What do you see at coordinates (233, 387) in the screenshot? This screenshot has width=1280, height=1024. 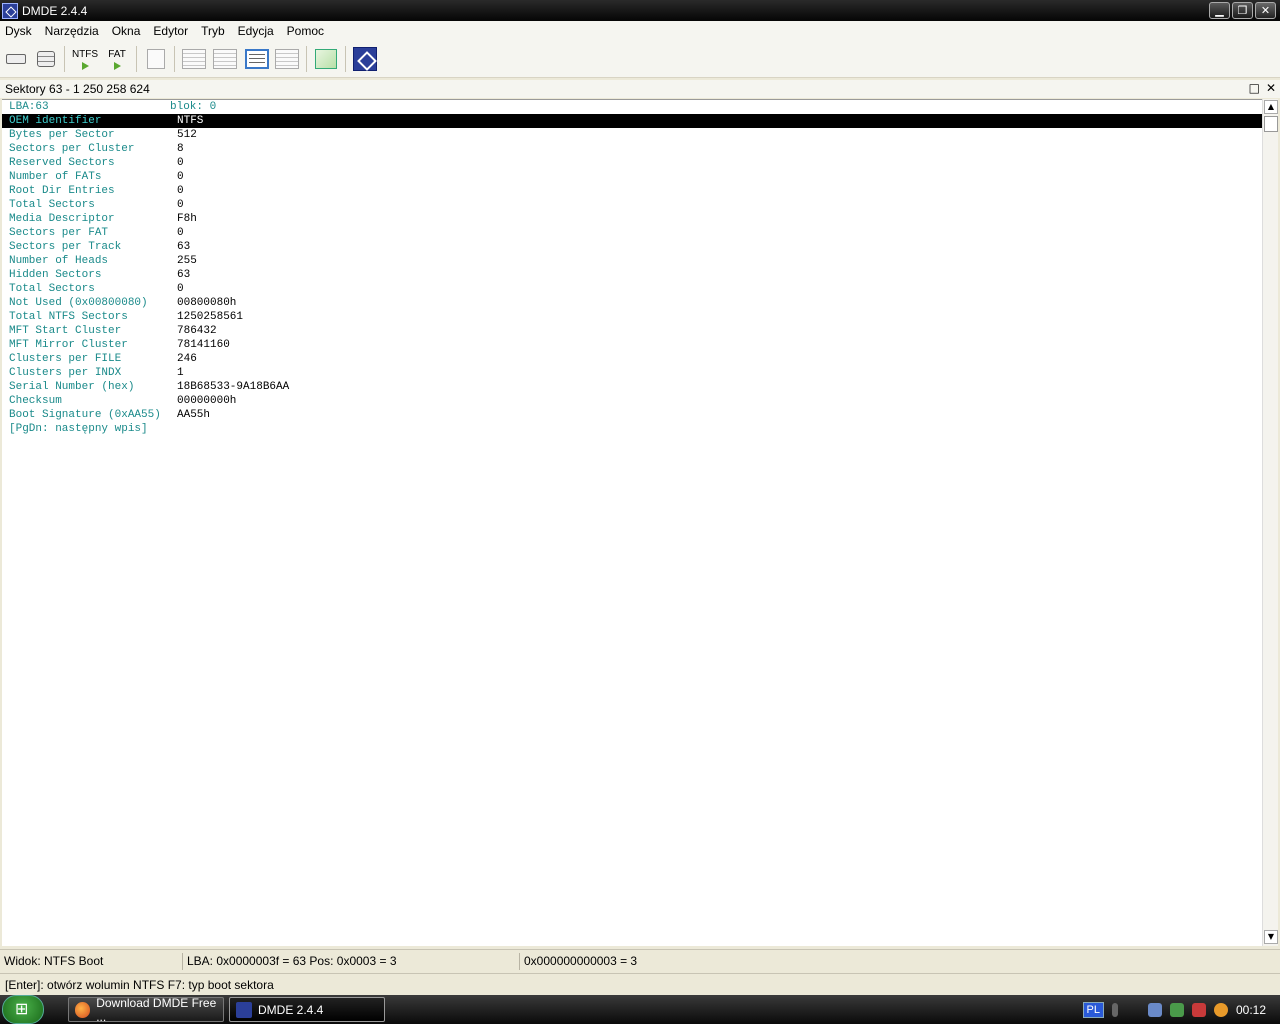 I see `field-value: 18B68533-9A18B6AA` at bounding box center [233, 387].